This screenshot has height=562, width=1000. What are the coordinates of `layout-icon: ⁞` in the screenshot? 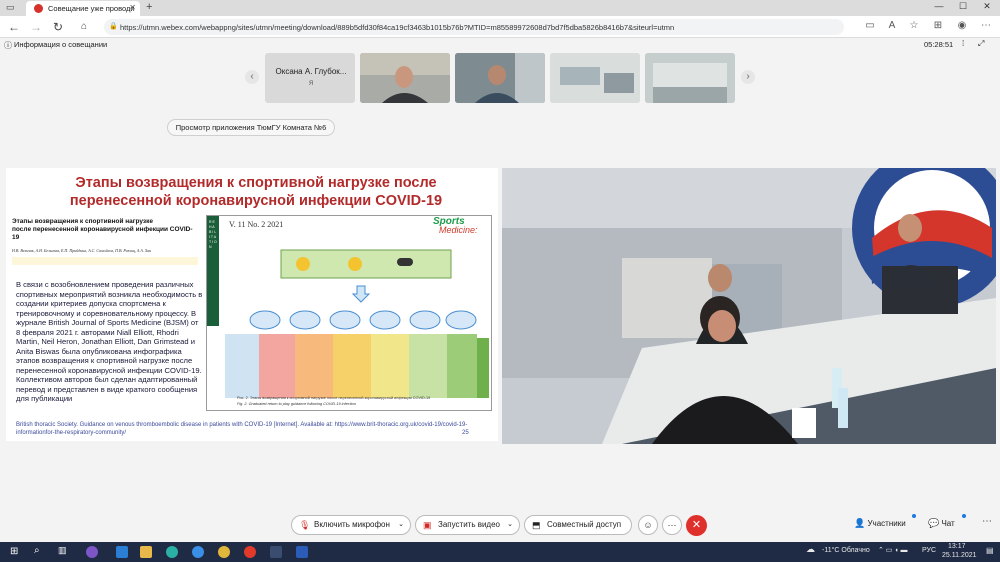 It's located at (963, 43).